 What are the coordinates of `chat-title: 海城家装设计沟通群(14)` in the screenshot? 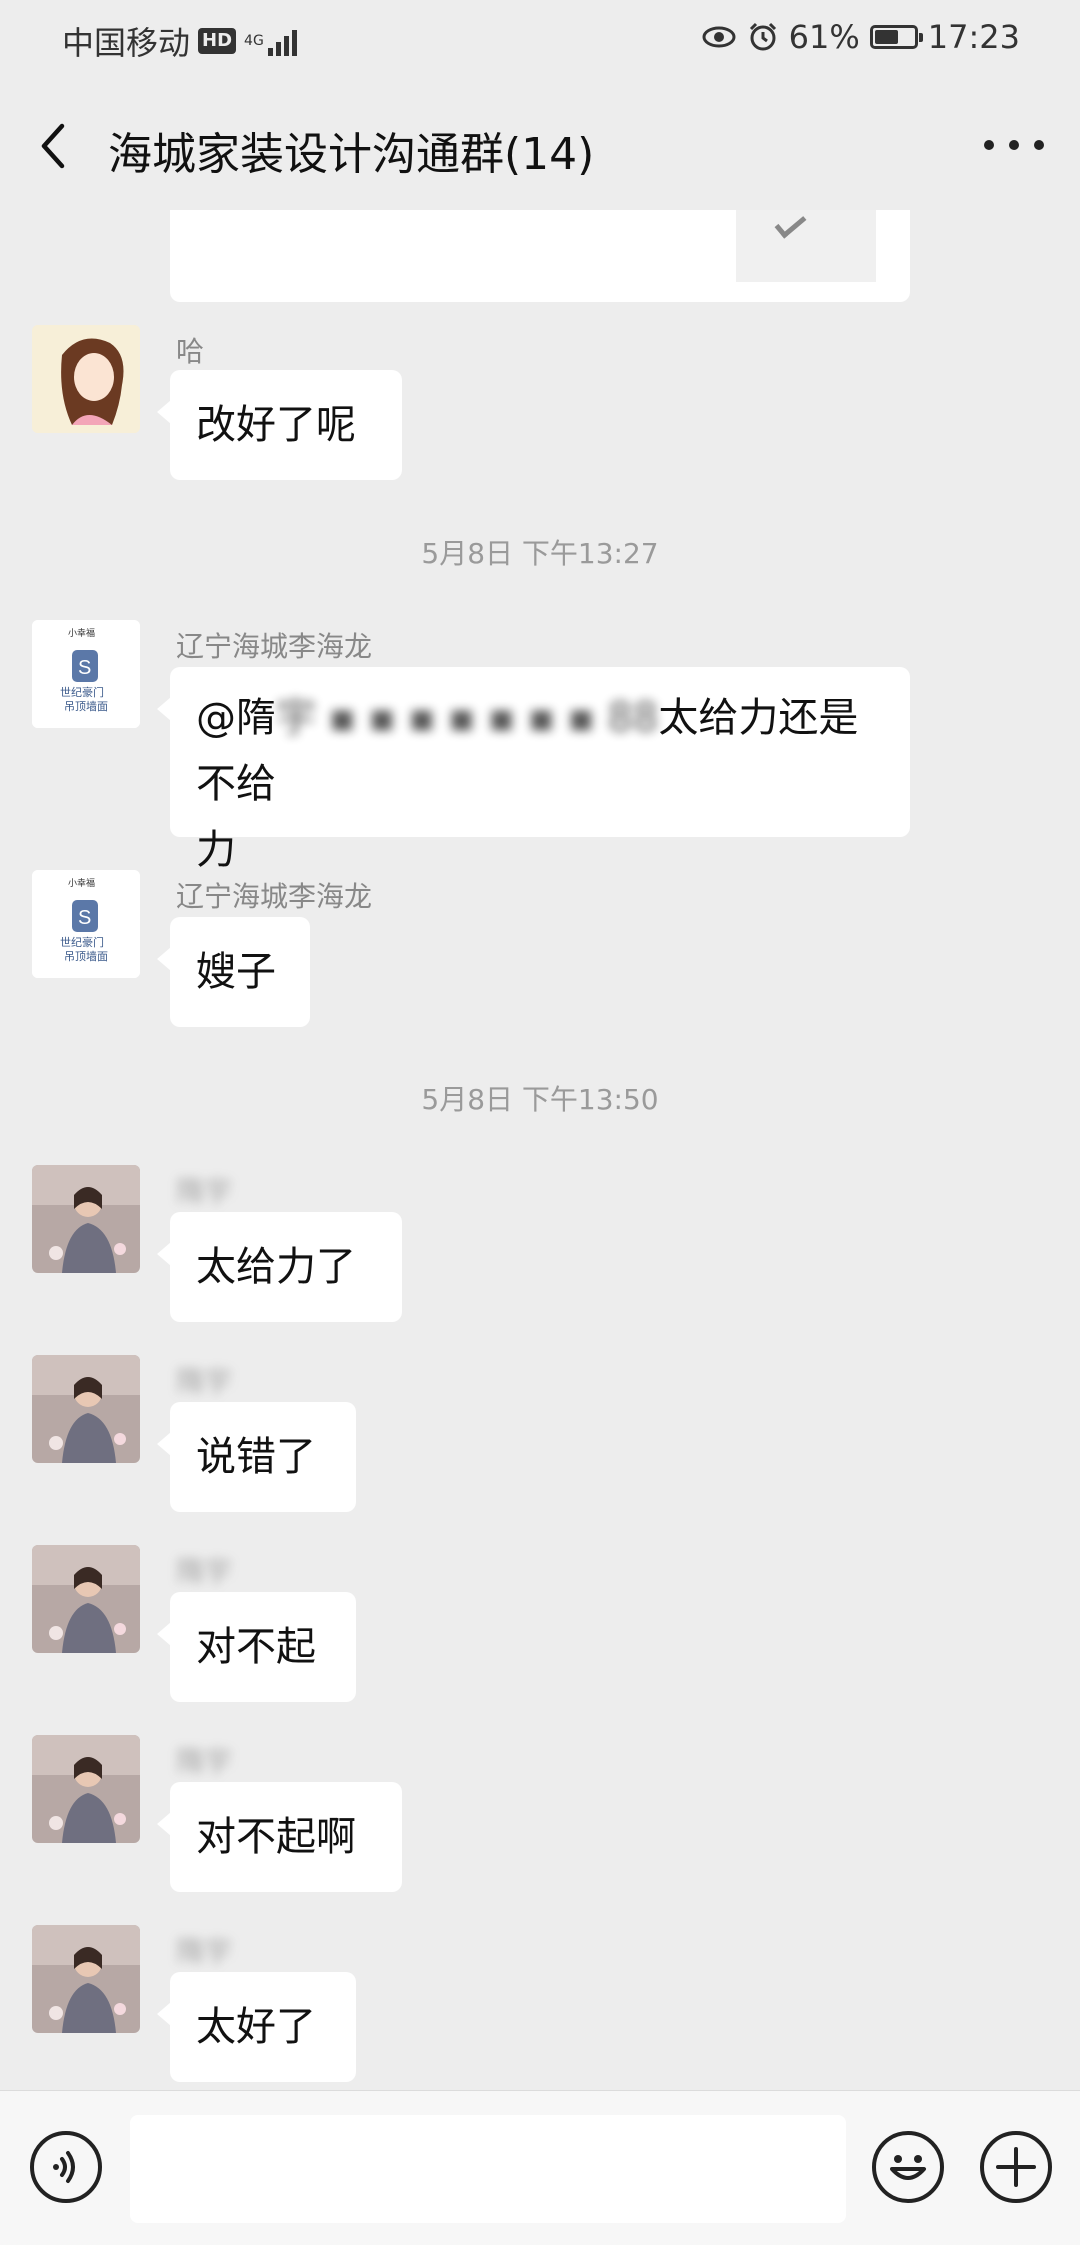 It's located at (351, 154).